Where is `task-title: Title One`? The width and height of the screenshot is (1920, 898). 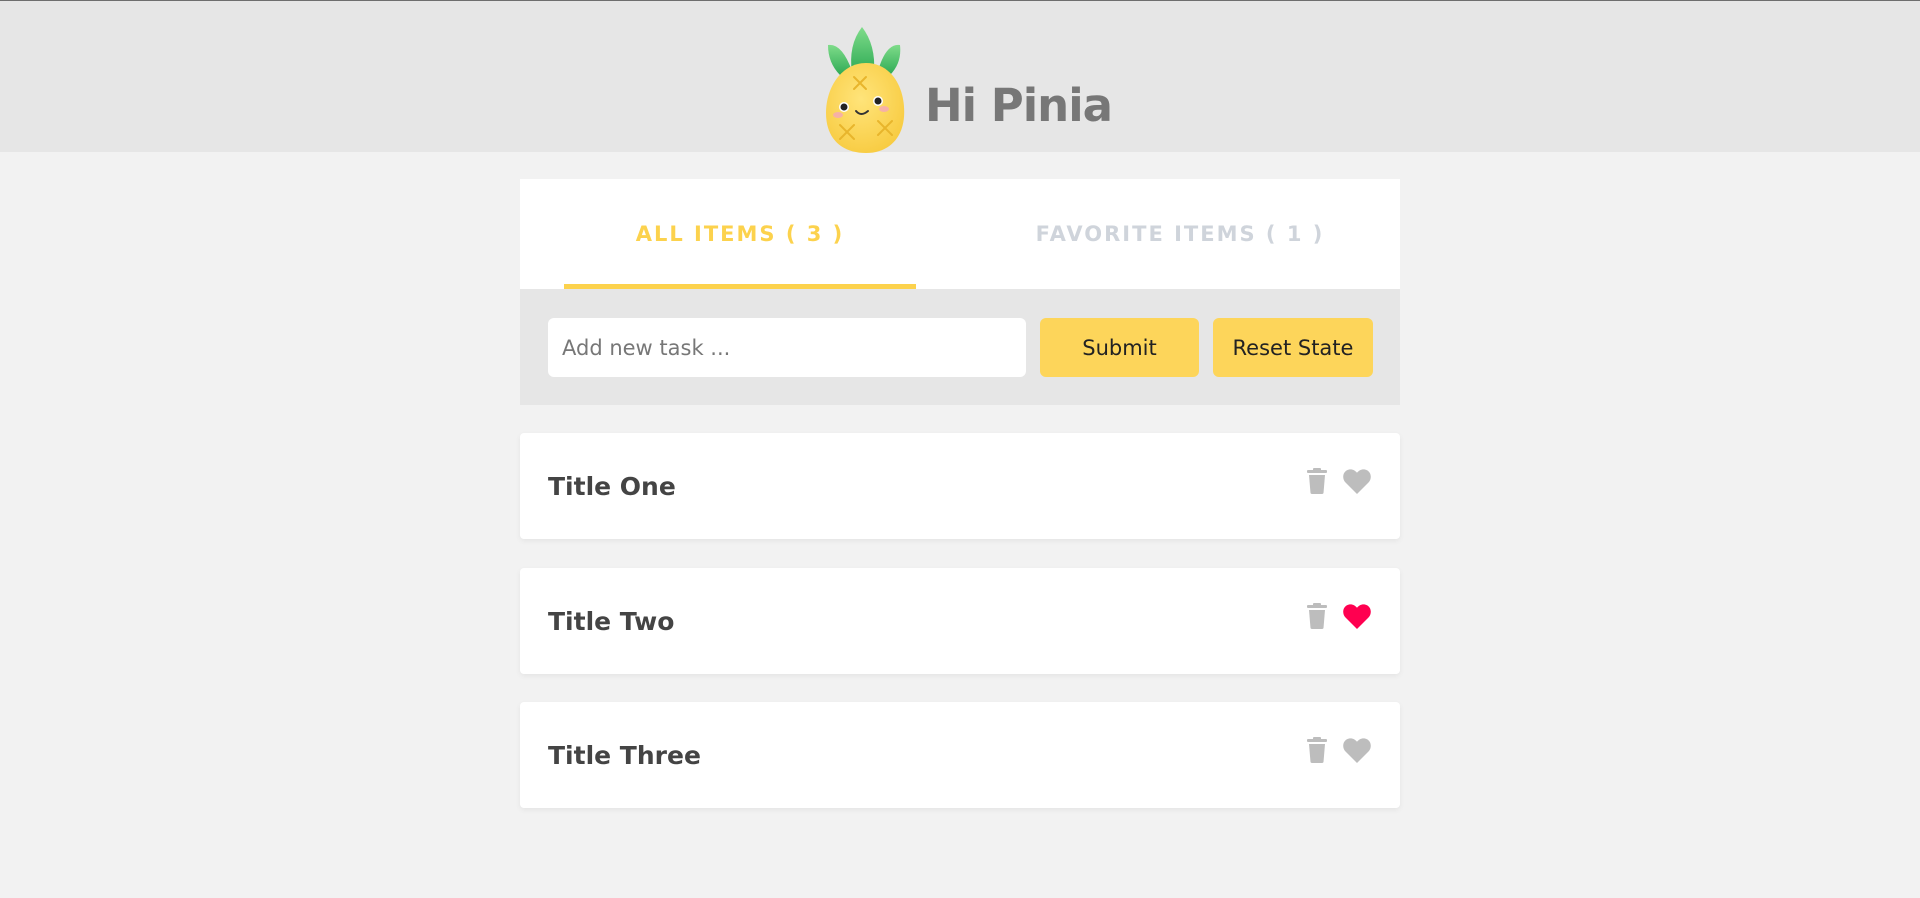
task-title: Title One is located at coordinates (612, 486).